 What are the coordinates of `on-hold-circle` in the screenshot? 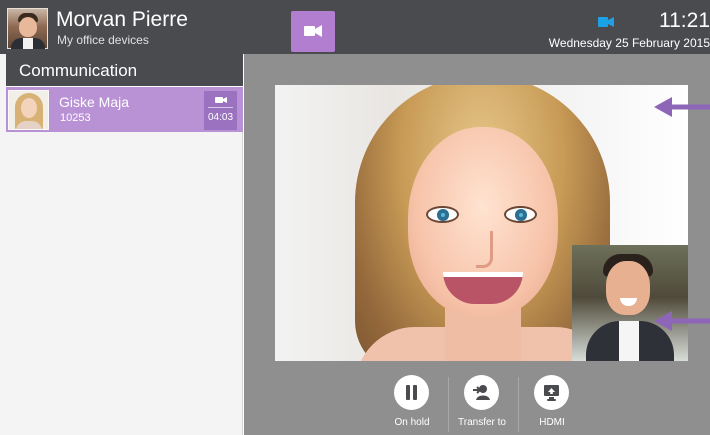 It's located at (411, 392).